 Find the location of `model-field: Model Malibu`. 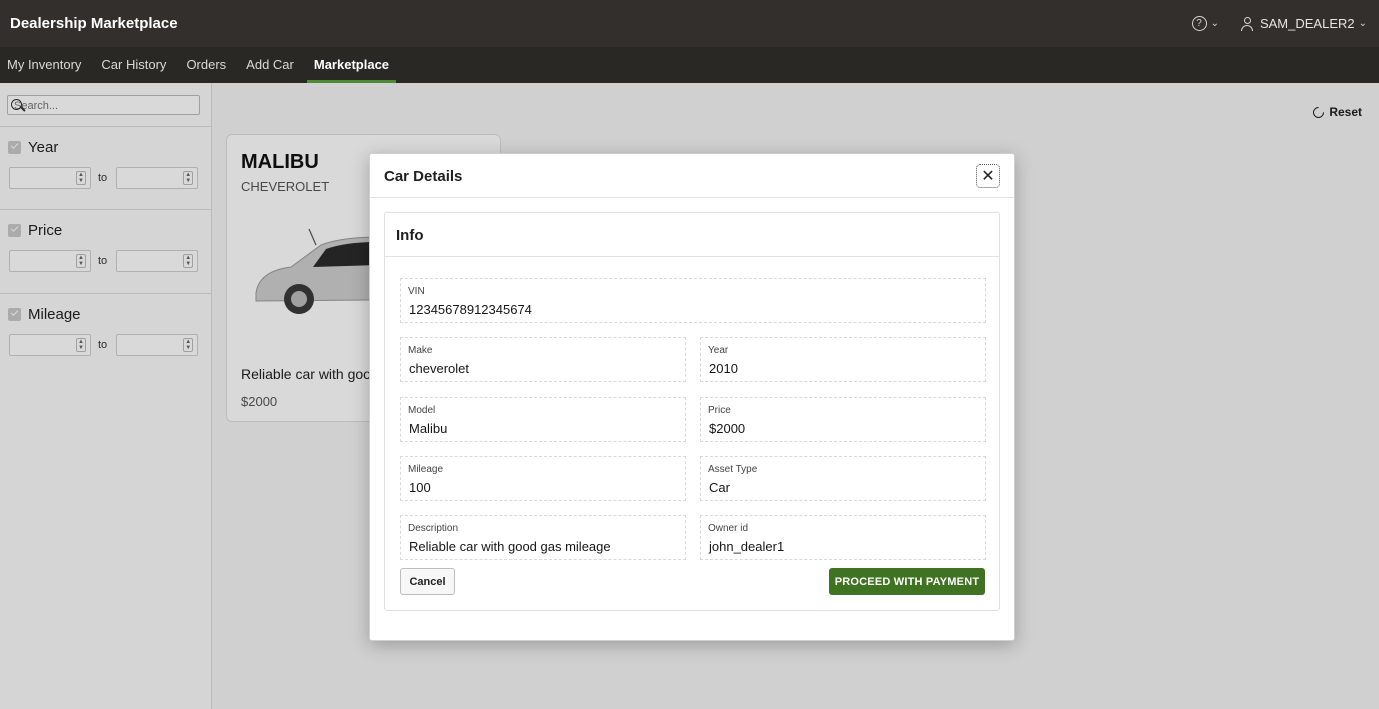

model-field: Model Malibu is located at coordinates (543, 419).